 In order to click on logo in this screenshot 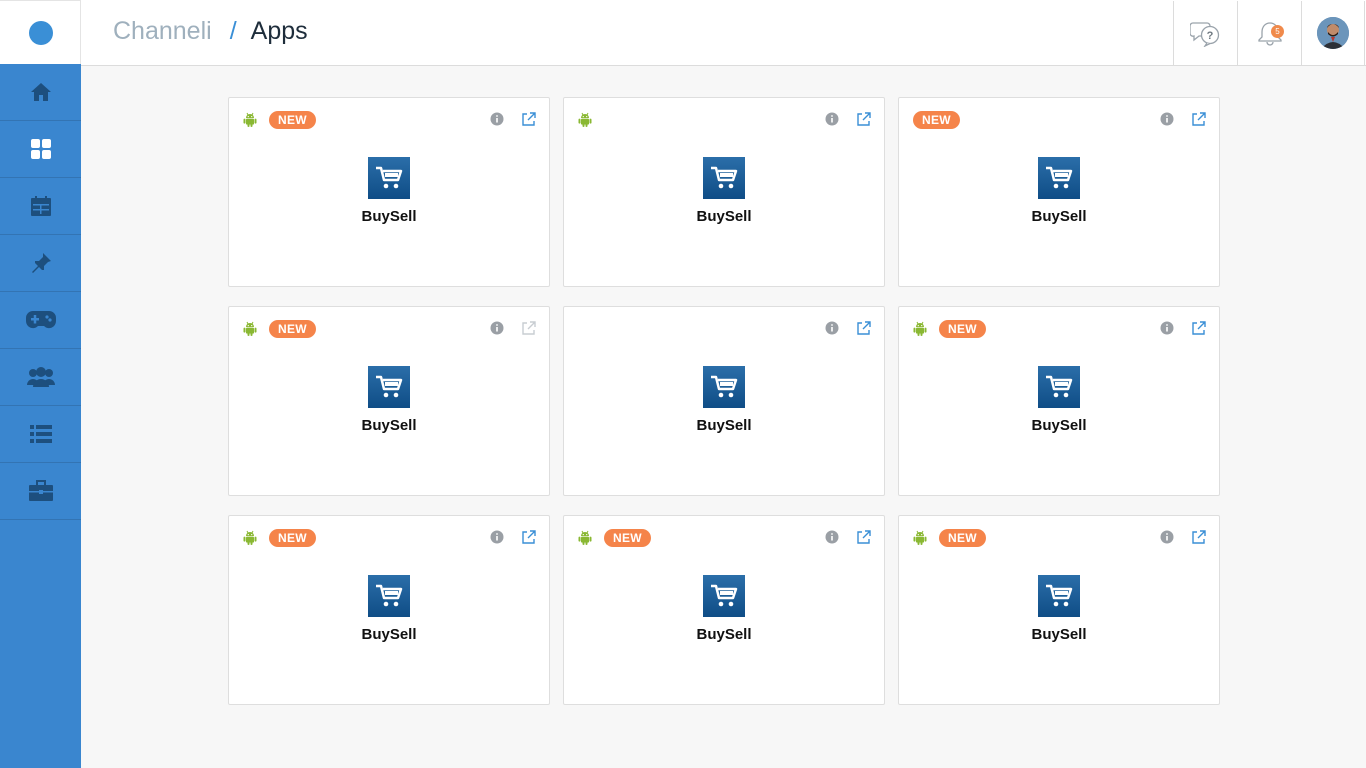, I will do `click(40, 32)`.